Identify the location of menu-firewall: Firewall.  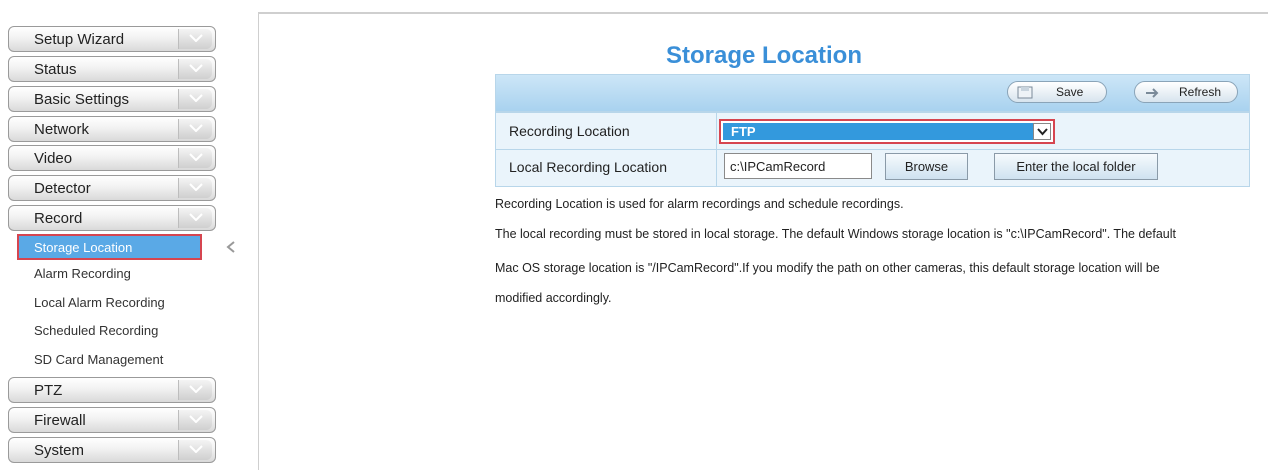
(112, 420).